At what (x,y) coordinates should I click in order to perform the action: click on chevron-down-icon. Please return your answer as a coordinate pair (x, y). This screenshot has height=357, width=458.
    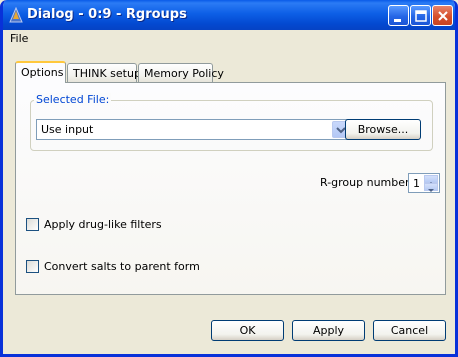
    Looking at the image, I should click on (431, 190).